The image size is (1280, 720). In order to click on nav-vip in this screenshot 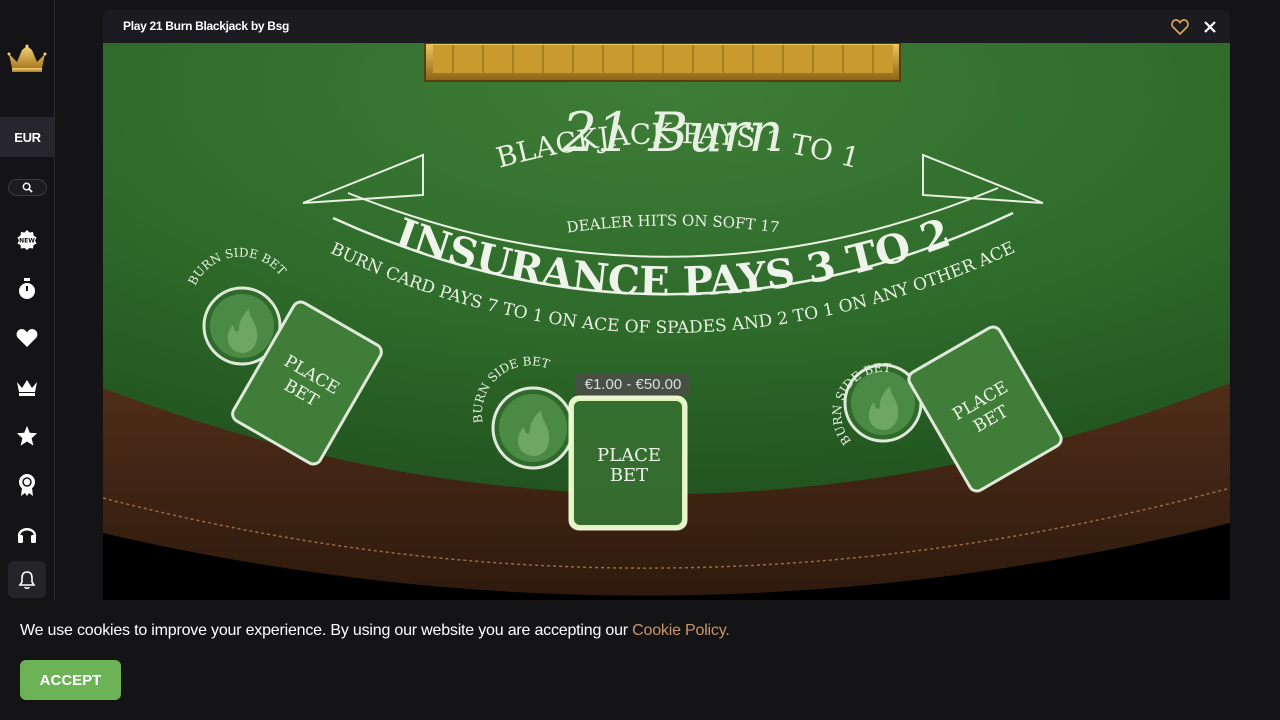, I will do `click(27, 387)`.